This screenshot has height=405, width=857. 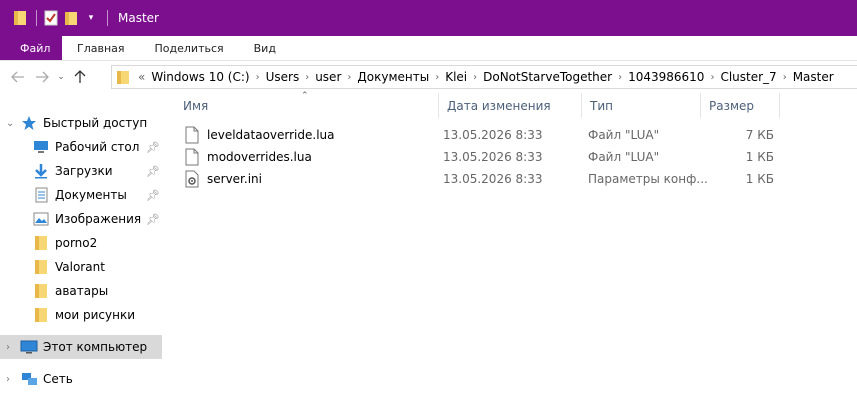 What do you see at coordinates (81, 379) in the screenshot?
I see `nav-item-network: › Сеть` at bounding box center [81, 379].